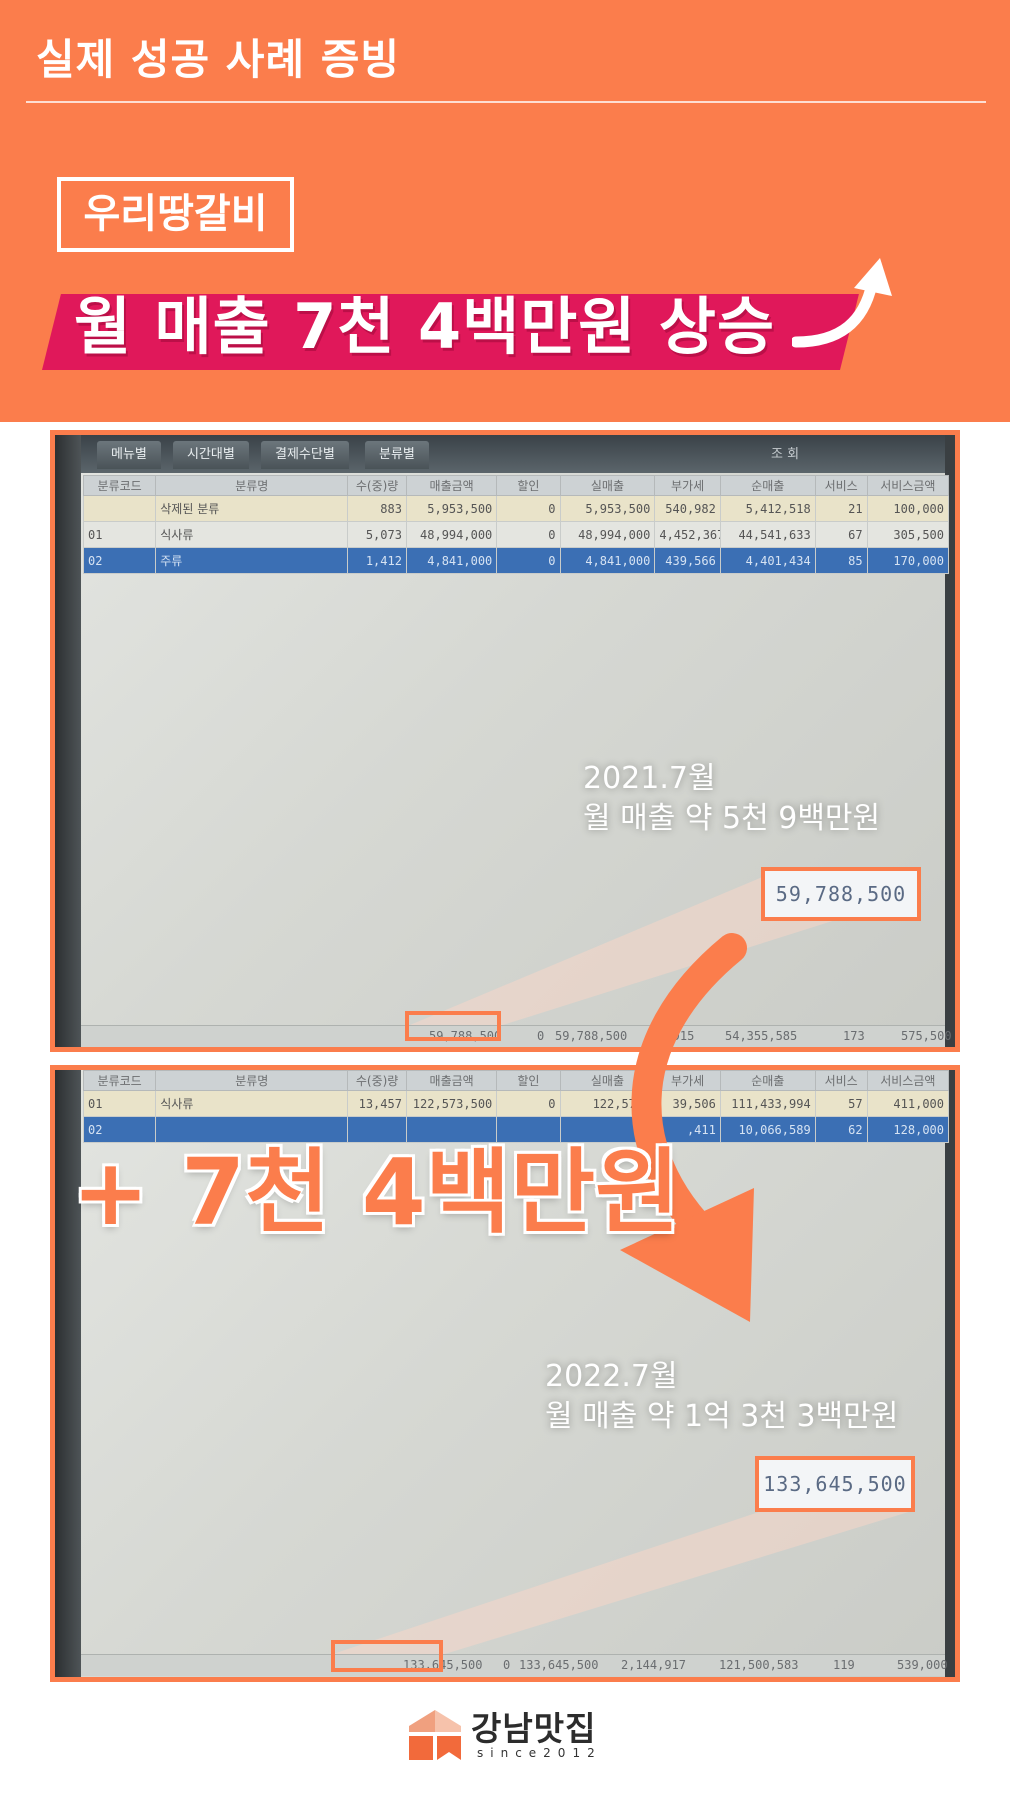 This screenshot has width=1010, height=1800. I want to click on zoom-value: 133,645,500, so click(835, 1484).